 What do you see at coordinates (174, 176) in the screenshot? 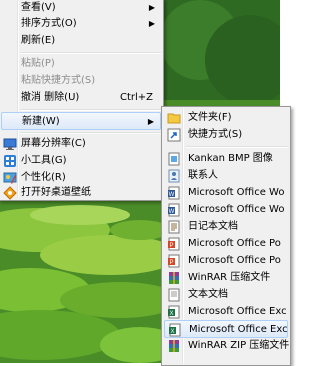
I see `contact-icon` at bounding box center [174, 176].